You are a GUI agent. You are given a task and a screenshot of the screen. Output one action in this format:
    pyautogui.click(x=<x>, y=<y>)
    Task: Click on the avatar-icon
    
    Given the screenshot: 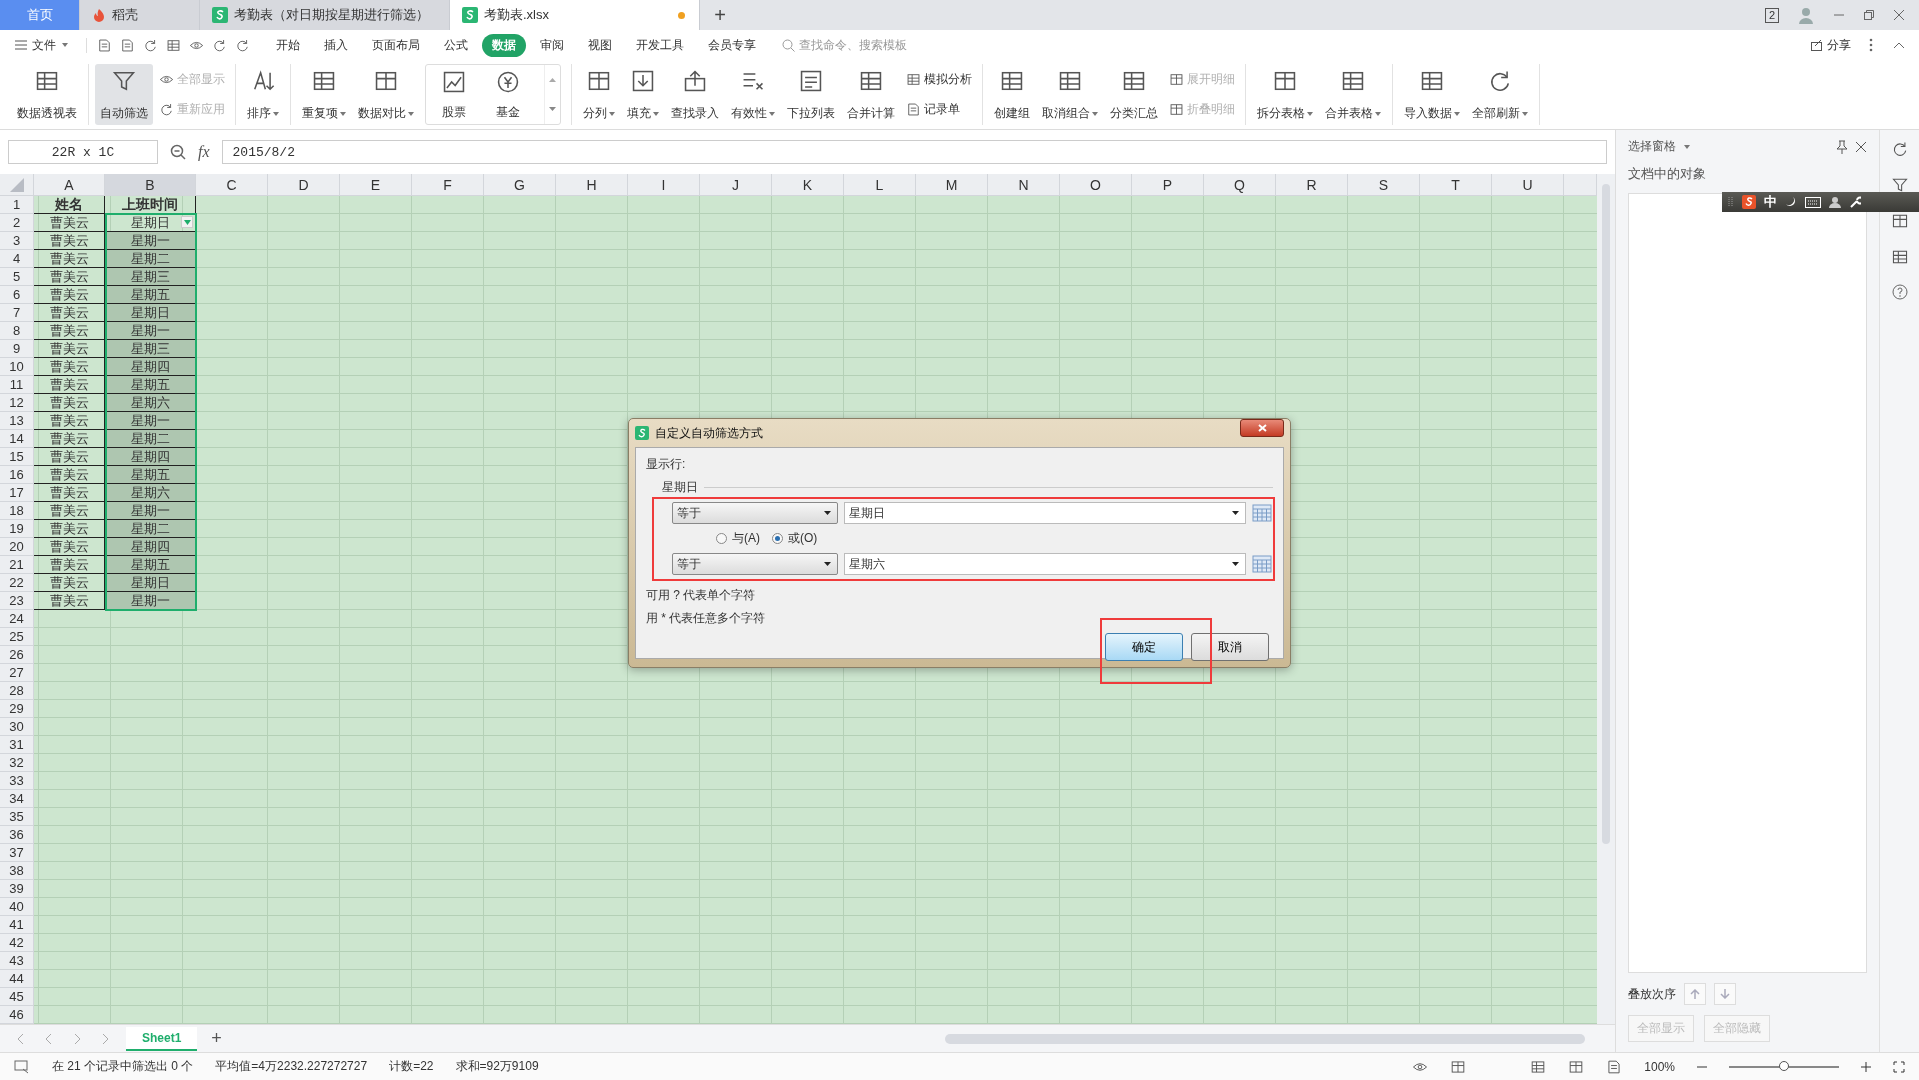 What is the action you would take?
    pyautogui.click(x=1806, y=15)
    